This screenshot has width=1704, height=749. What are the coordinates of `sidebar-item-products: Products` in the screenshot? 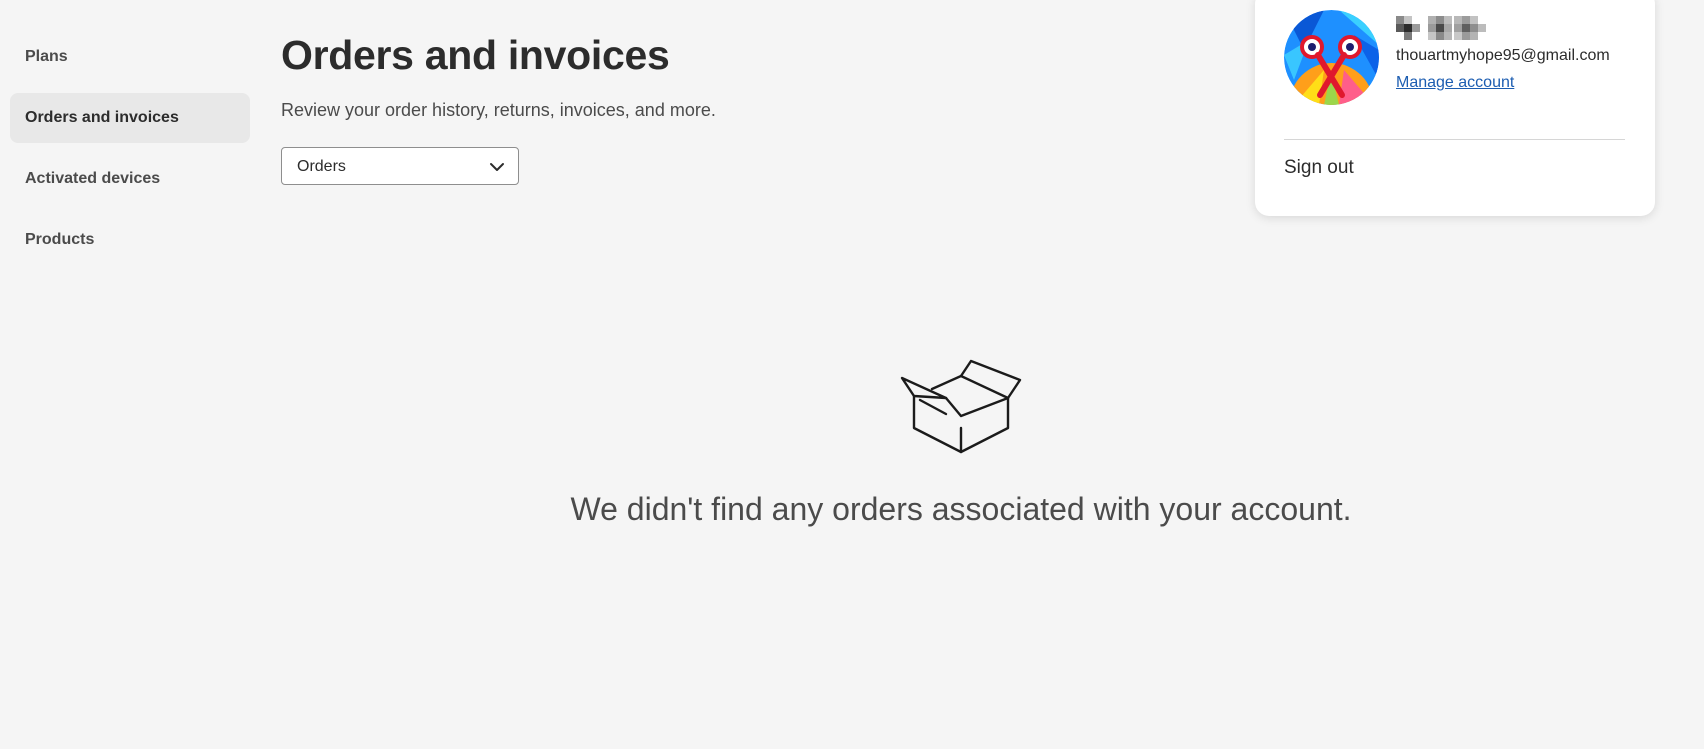 It's located at (130, 240).